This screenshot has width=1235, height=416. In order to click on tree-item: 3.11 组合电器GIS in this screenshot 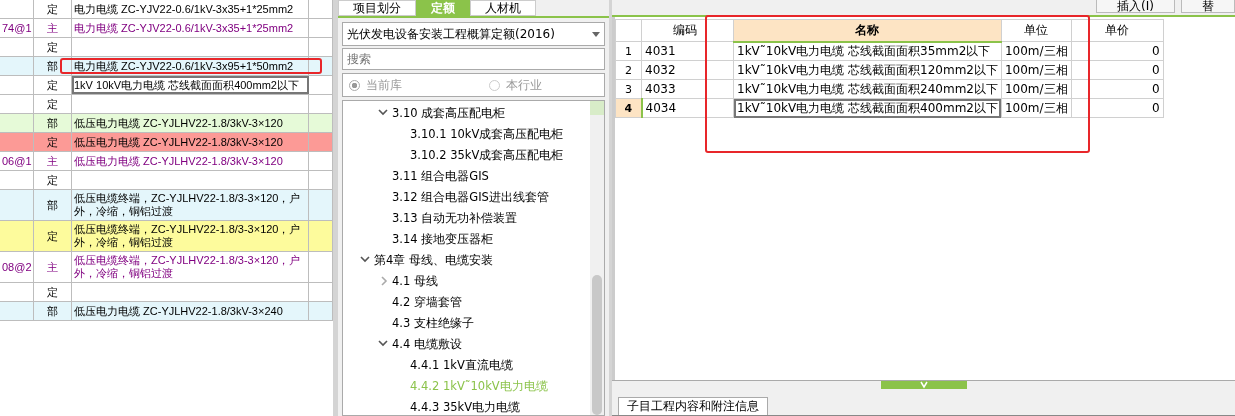, I will do `click(440, 176)`.